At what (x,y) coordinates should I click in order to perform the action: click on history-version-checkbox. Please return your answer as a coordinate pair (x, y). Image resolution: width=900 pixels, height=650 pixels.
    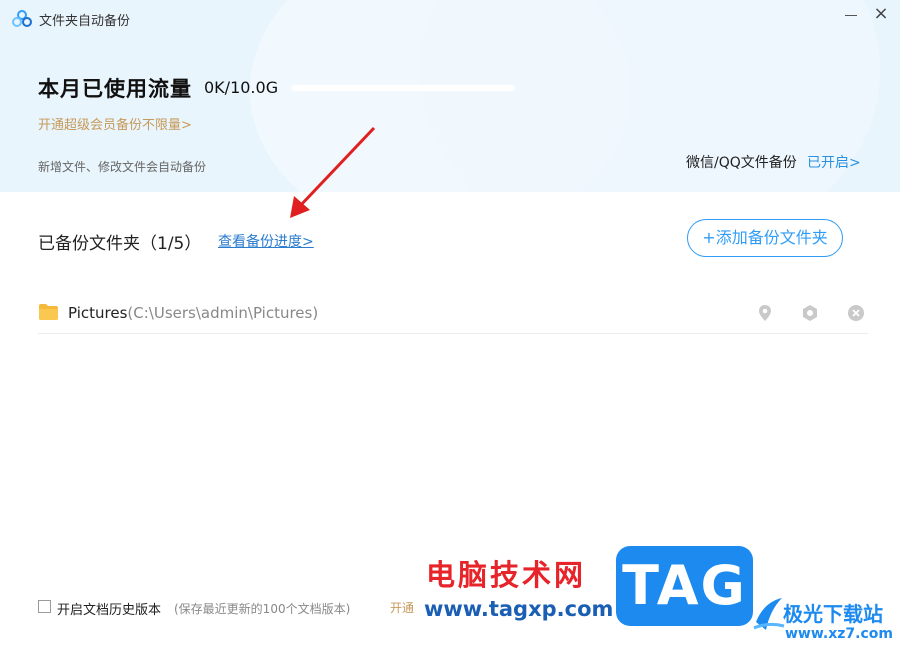
    Looking at the image, I should click on (44, 606).